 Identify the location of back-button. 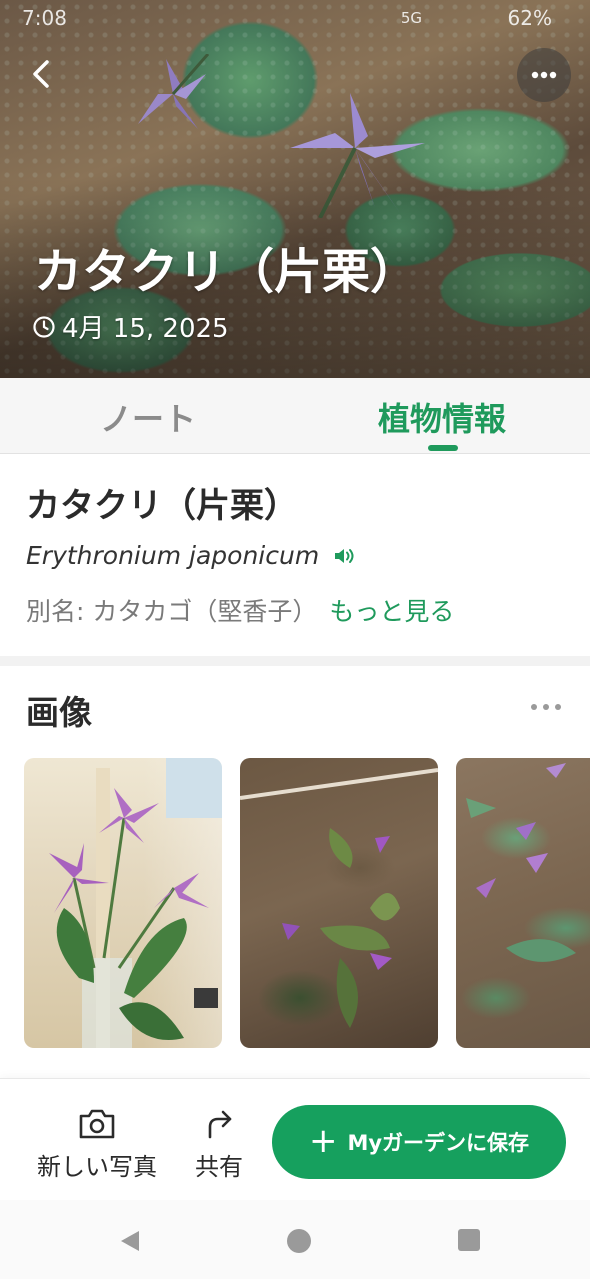
(42, 74).